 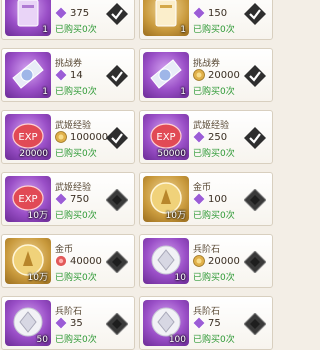 What do you see at coordinates (180, 278) in the screenshot?
I see `icon-count: 10` at bounding box center [180, 278].